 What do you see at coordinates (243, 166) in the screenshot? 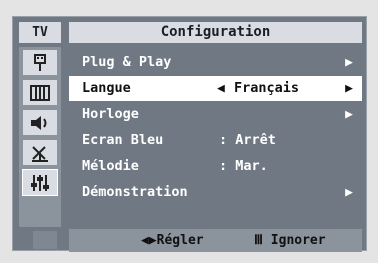
I see `menu-item-value: : Mar.` at bounding box center [243, 166].